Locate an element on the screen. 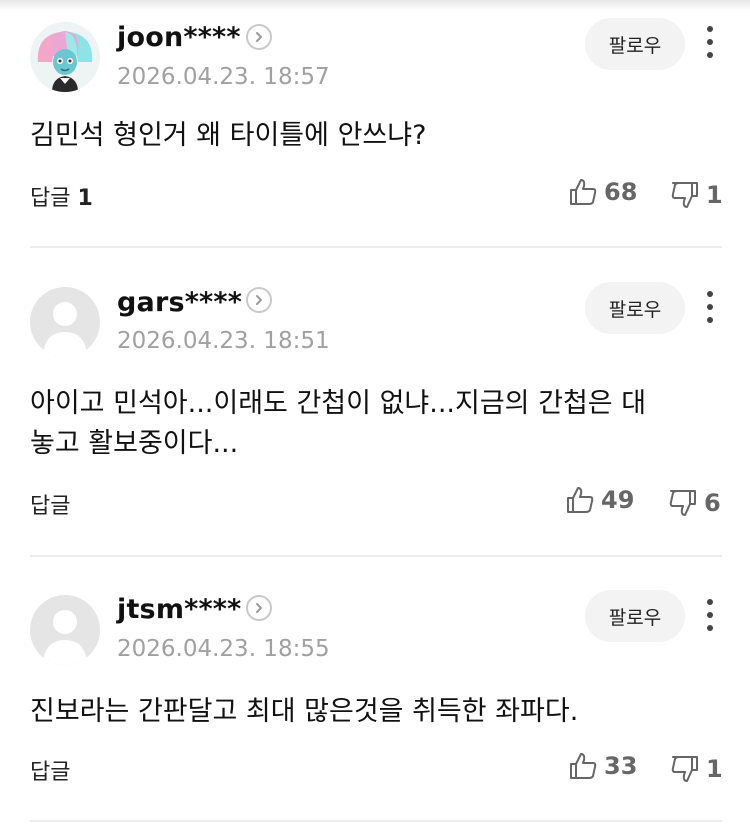 Image resolution: width=750 pixels, height=826 pixels. comment-text: 진보라는 간판달고 최대 많은것을 취득한 좌파다. is located at coordinates (304, 711).